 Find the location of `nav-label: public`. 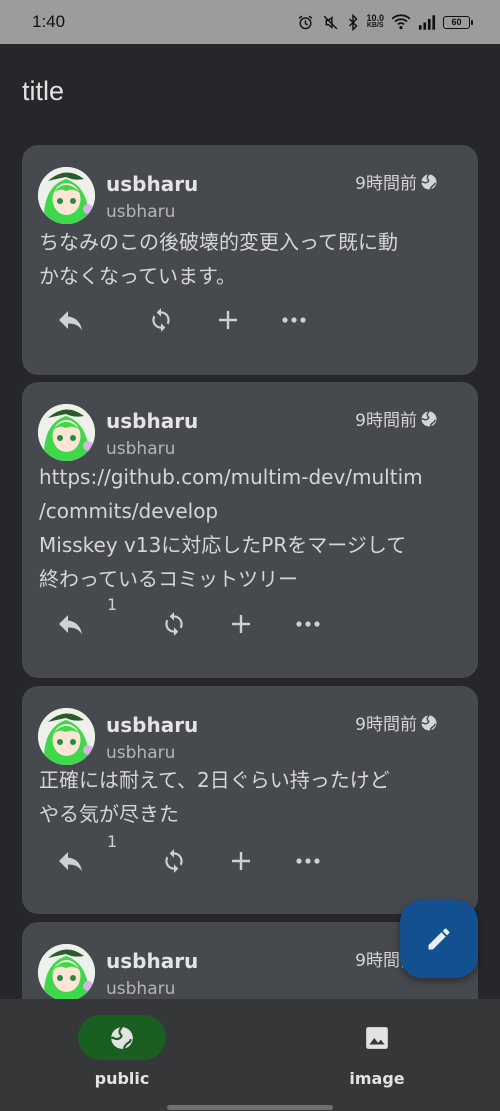

nav-label: public is located at coordinates (122, 1078).